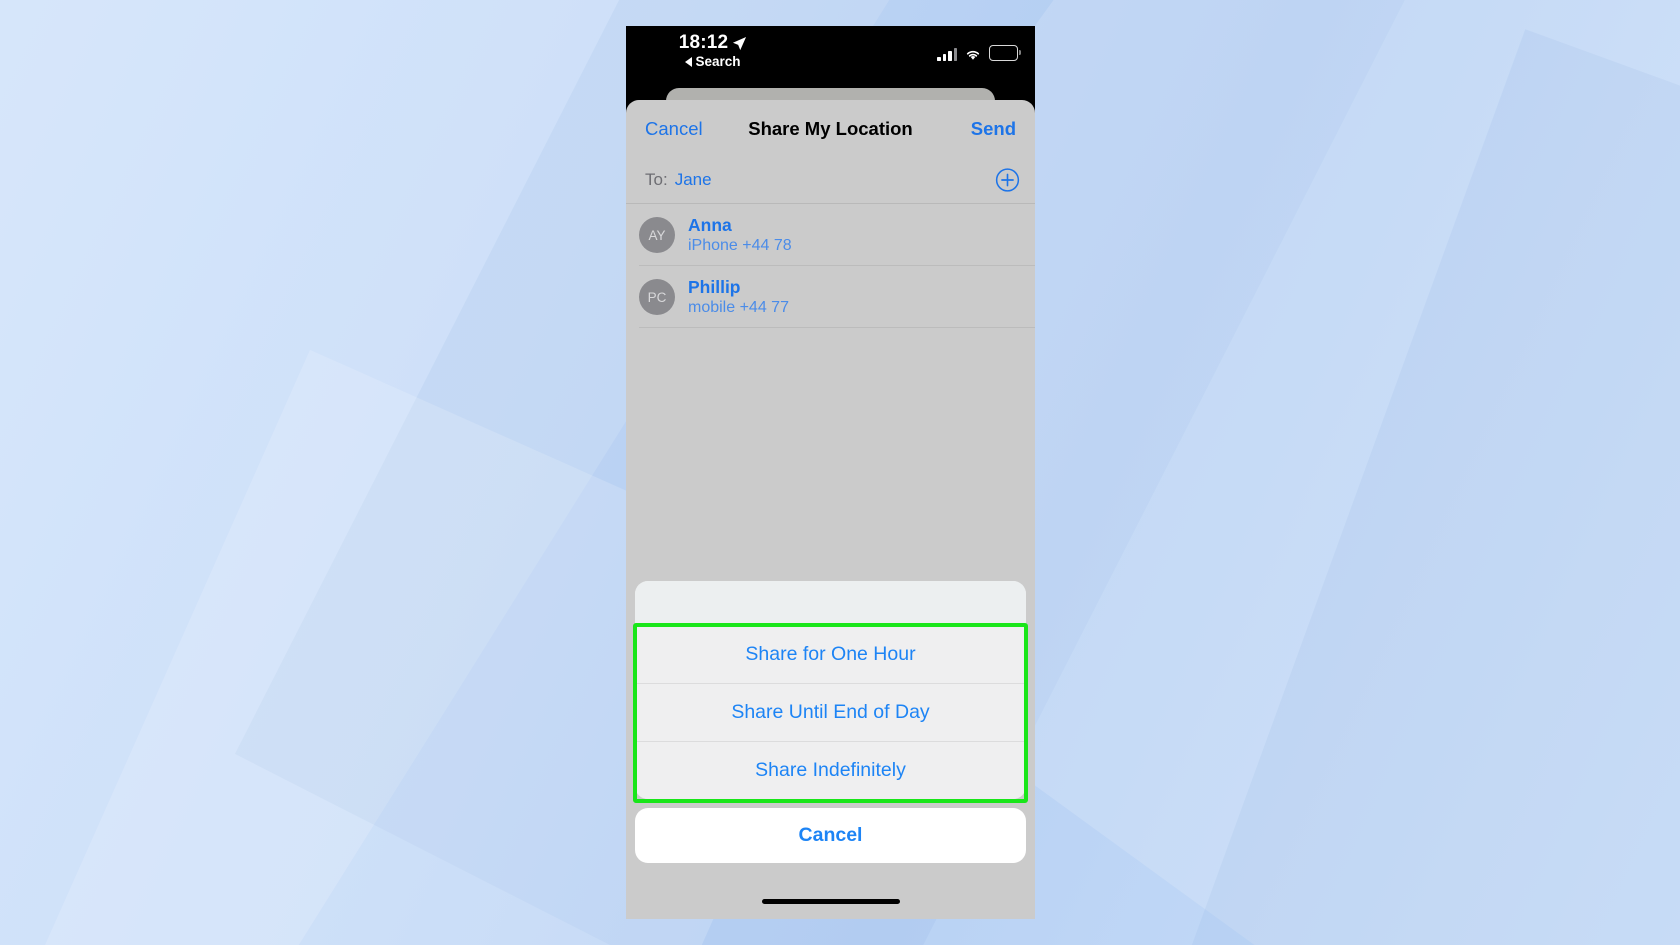  Describe the element at coordinates (1007, 180) in the screenshot. I see `plus-circle-icon` at that location.